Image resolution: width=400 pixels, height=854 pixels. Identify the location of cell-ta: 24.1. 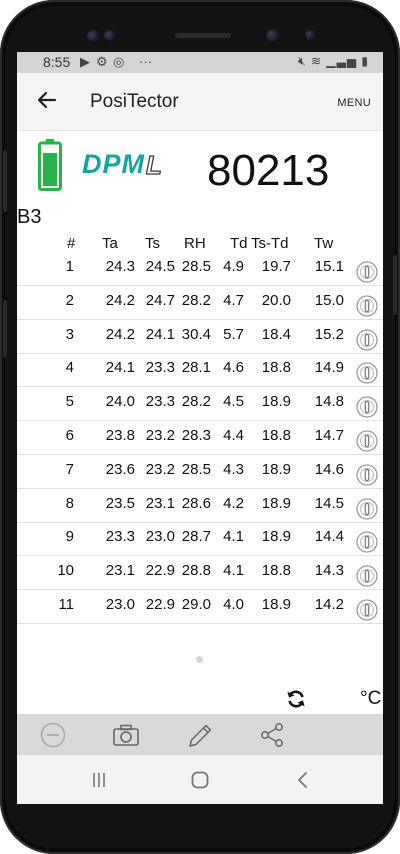
(120, 367).